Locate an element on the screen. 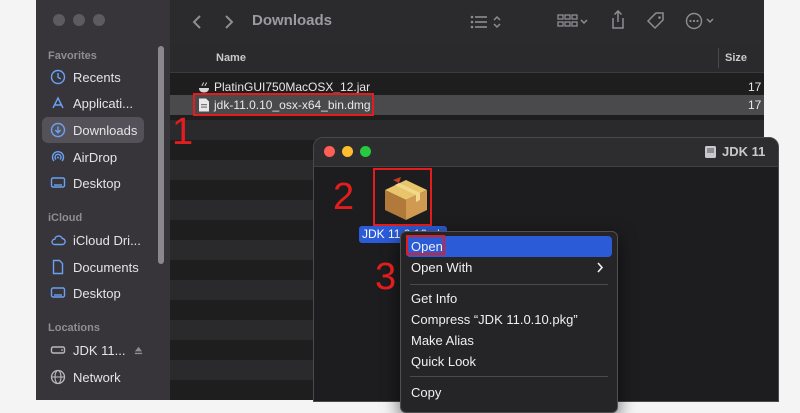  sidebar-item-label: AirDrop is located at coordinates (95, 157).